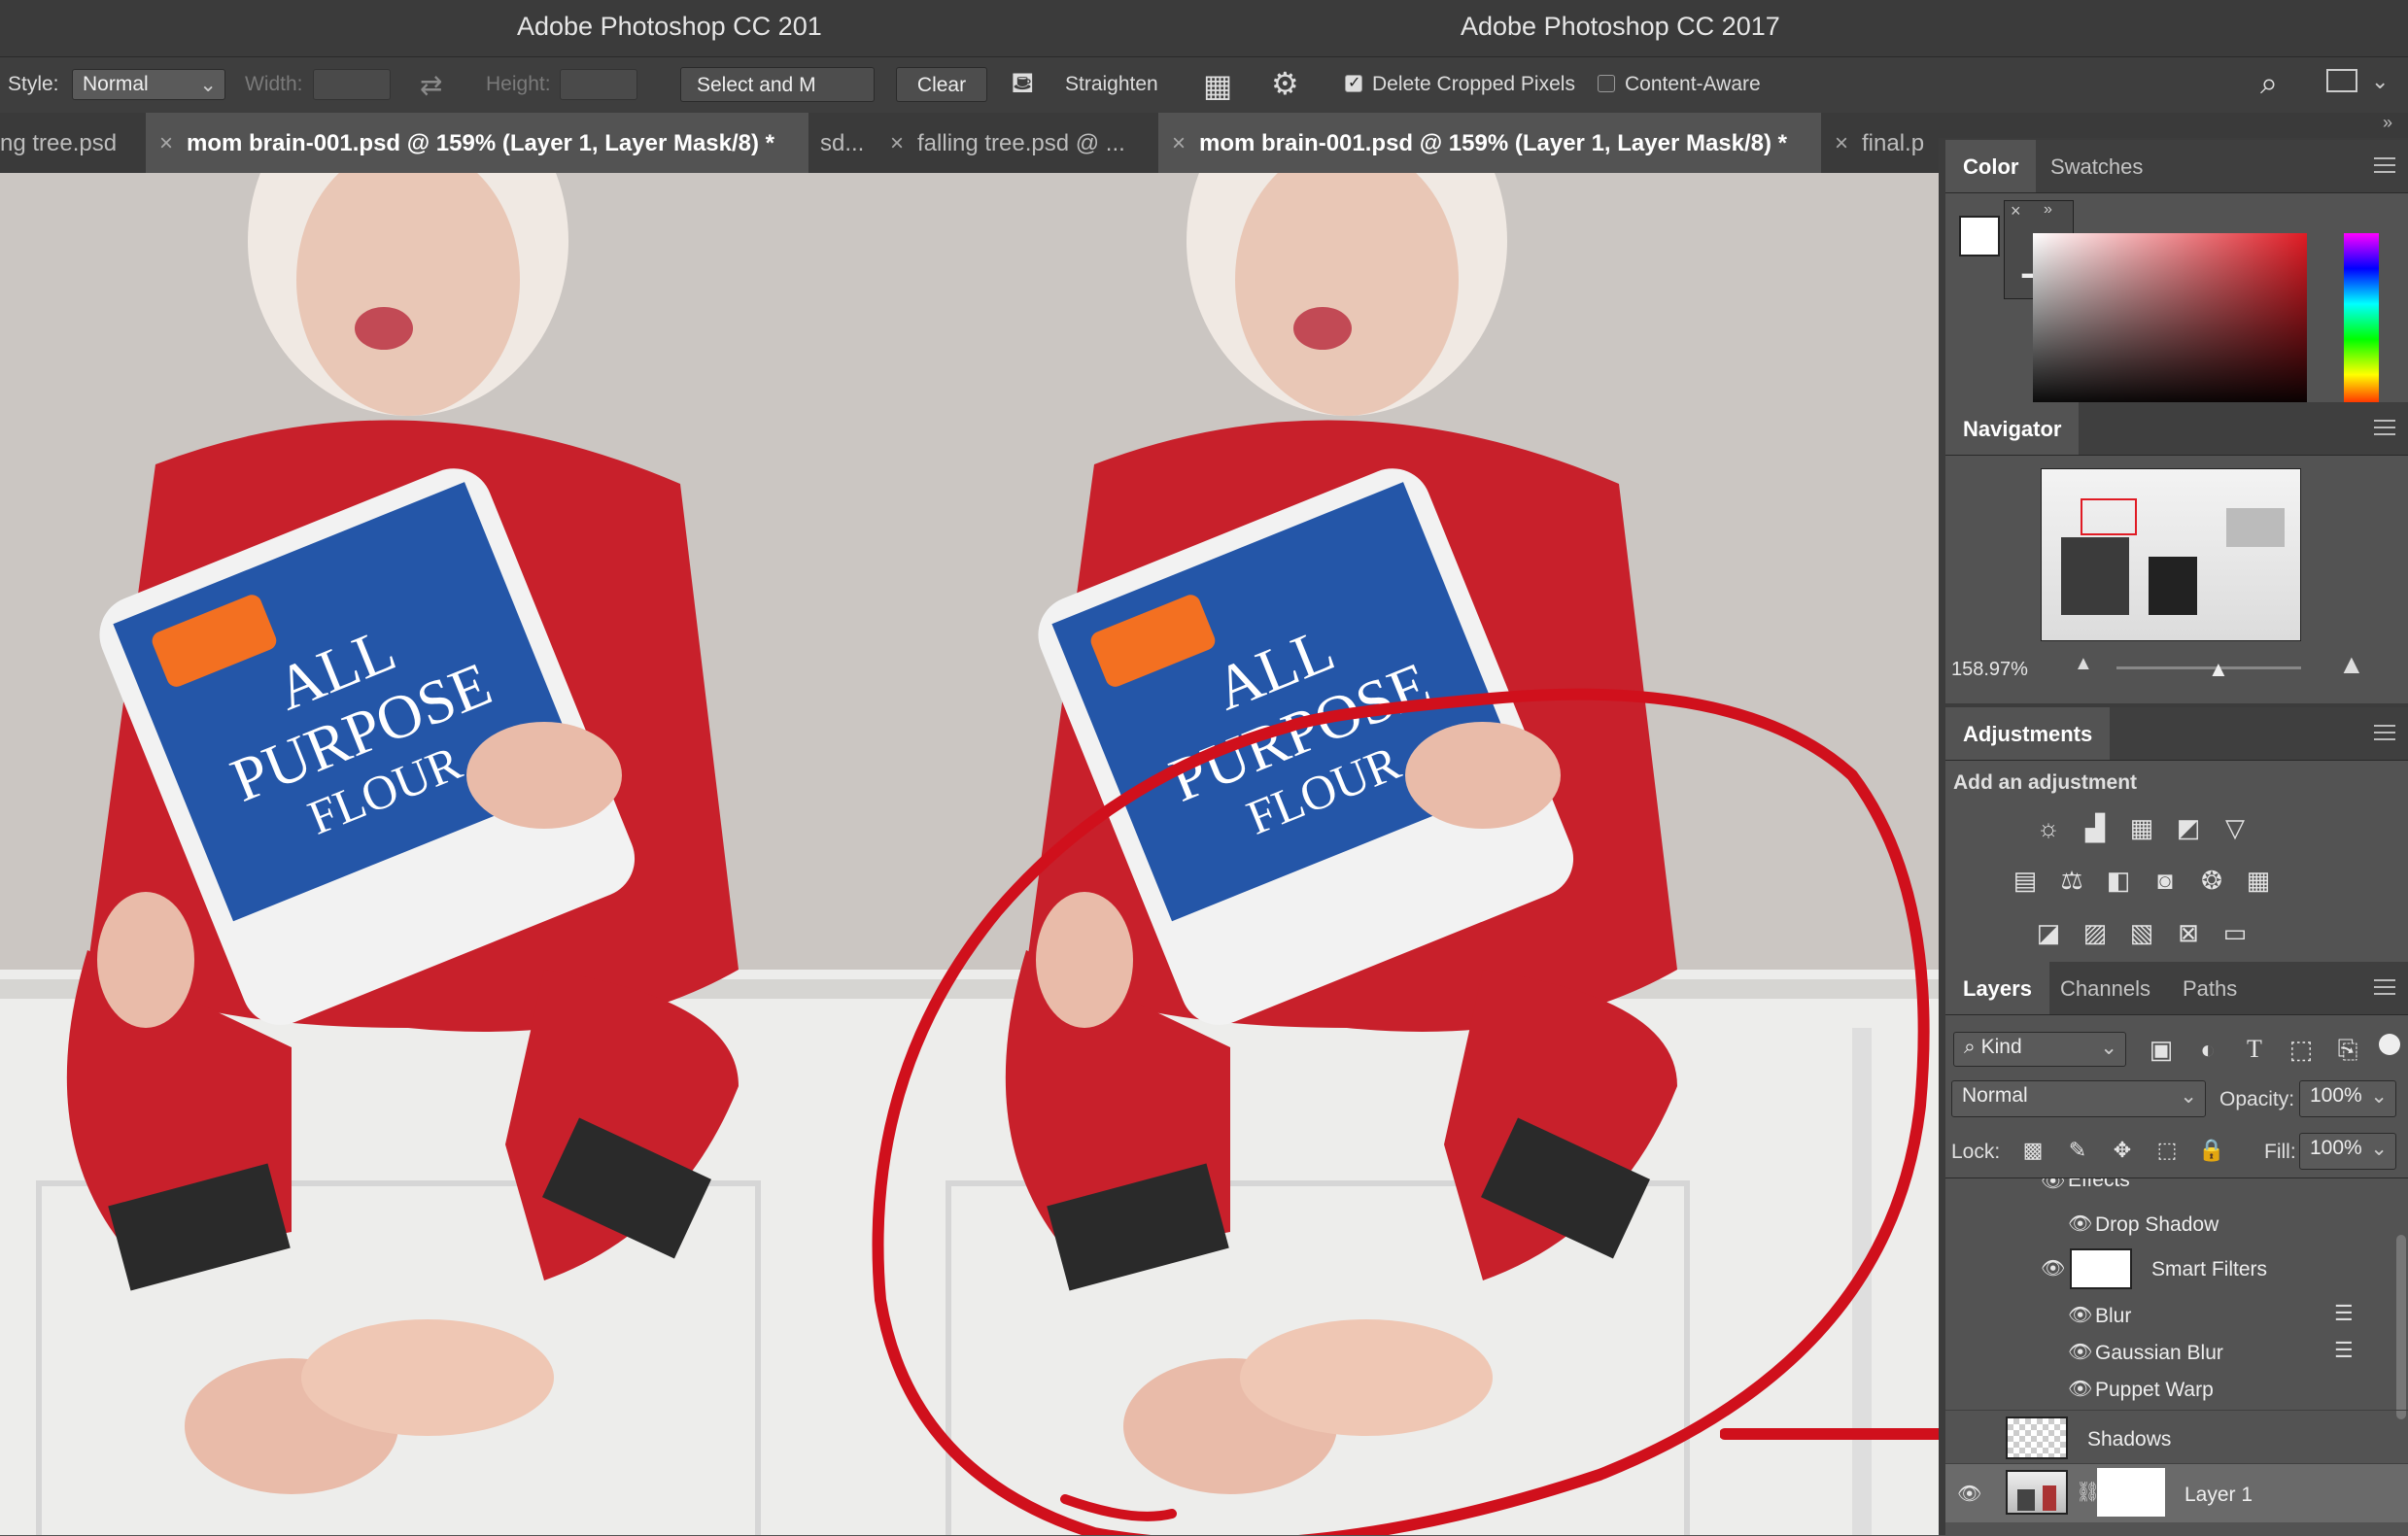 This screenshot has height=1536, width=2408. I want to click on filter-shape-icon: ⬚, so click(2301, 1049).